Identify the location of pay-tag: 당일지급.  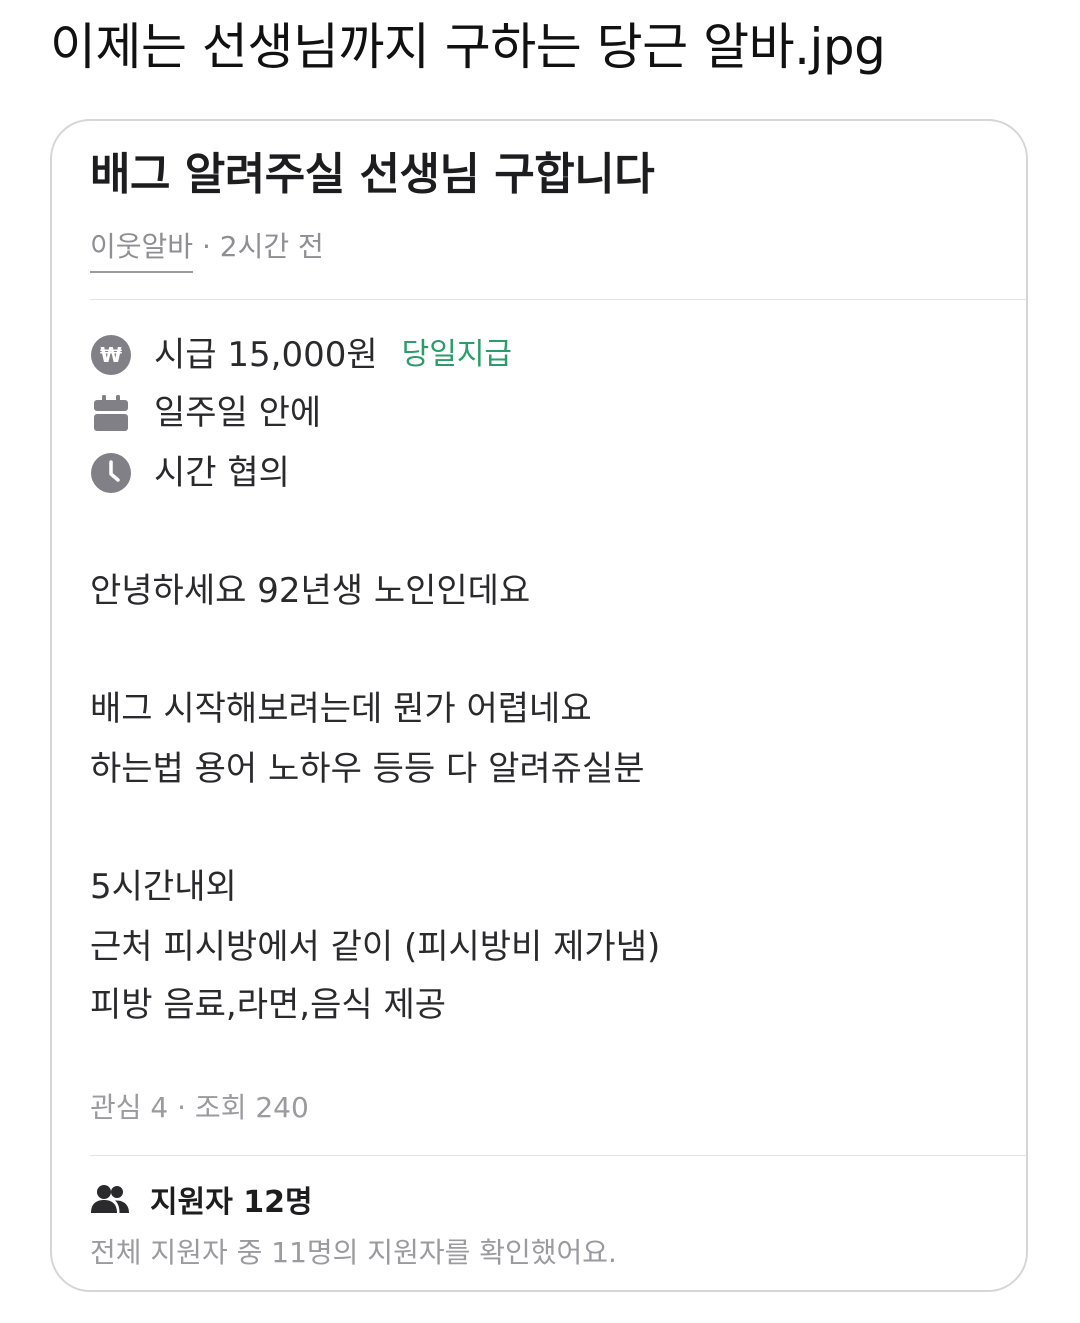
(457, 354).